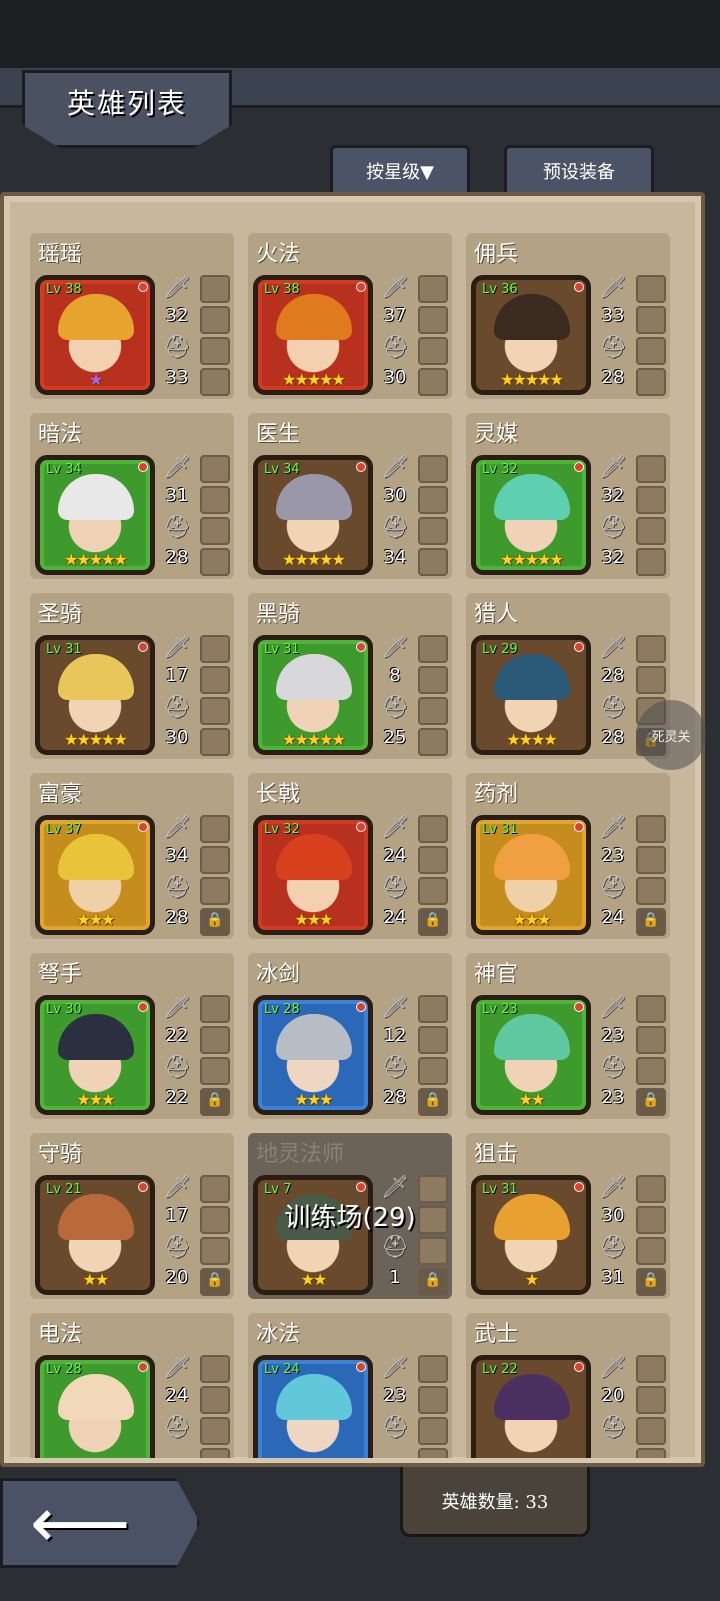  What do you see at coordinates (350, 1036) in the screenshot?
I see `hero-card: 冰剑 Lv 28 ★★★ 🗡 12 ⛑ 28` at bounding box center [350, 1036].